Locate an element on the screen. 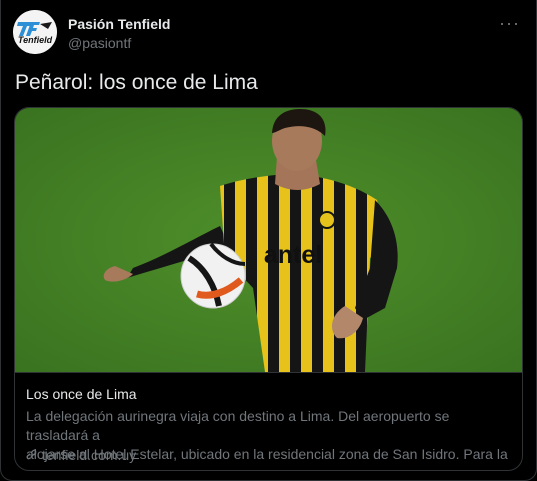 This screenshot has height=481, width=537. tenfield-logo-icon: Tenfield is located at coordinates (35, 32).